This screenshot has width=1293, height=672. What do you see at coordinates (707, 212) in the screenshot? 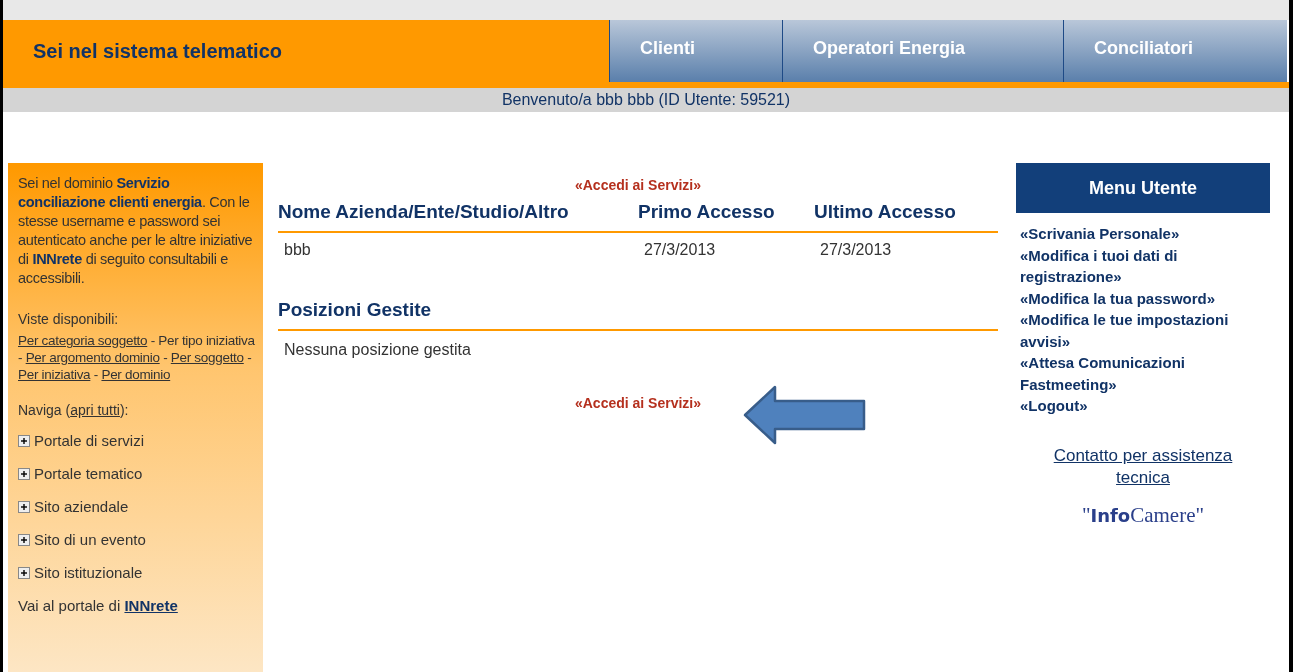
I see `column-header: Primo Accesso` at bounding box center [707, 212].